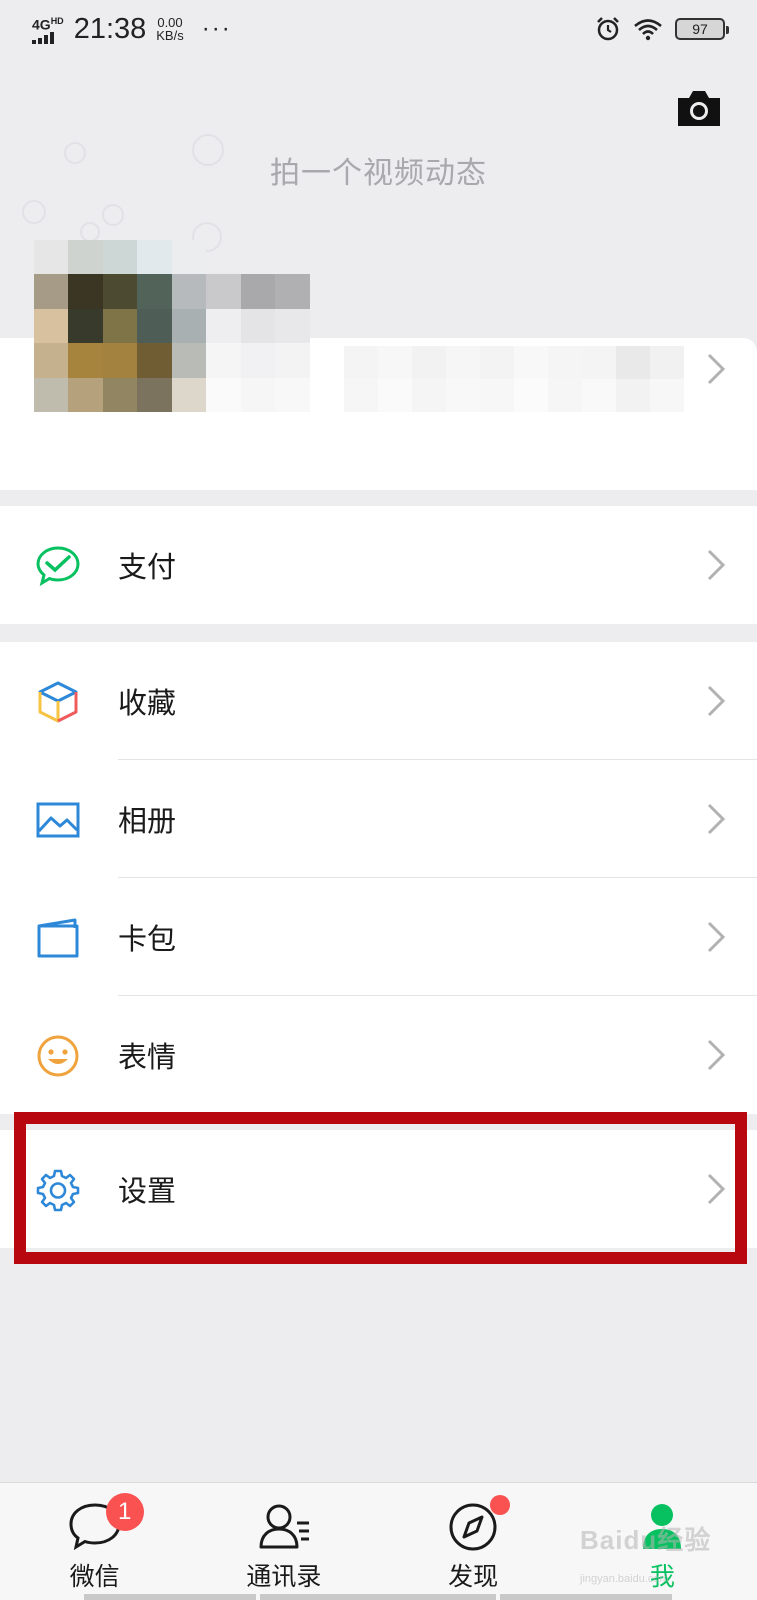  Describe the element at coordinates (216, 28) in the screenshot. I see `more-notifications: ···` at that location.